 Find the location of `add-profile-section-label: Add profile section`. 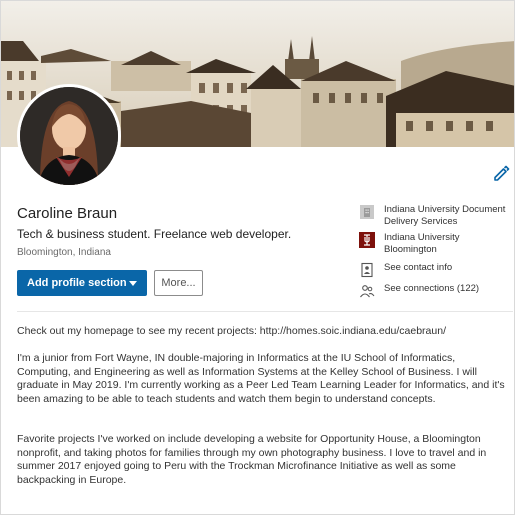

add-profile-section-label: Add profile section is located at coordinates (77, 283).